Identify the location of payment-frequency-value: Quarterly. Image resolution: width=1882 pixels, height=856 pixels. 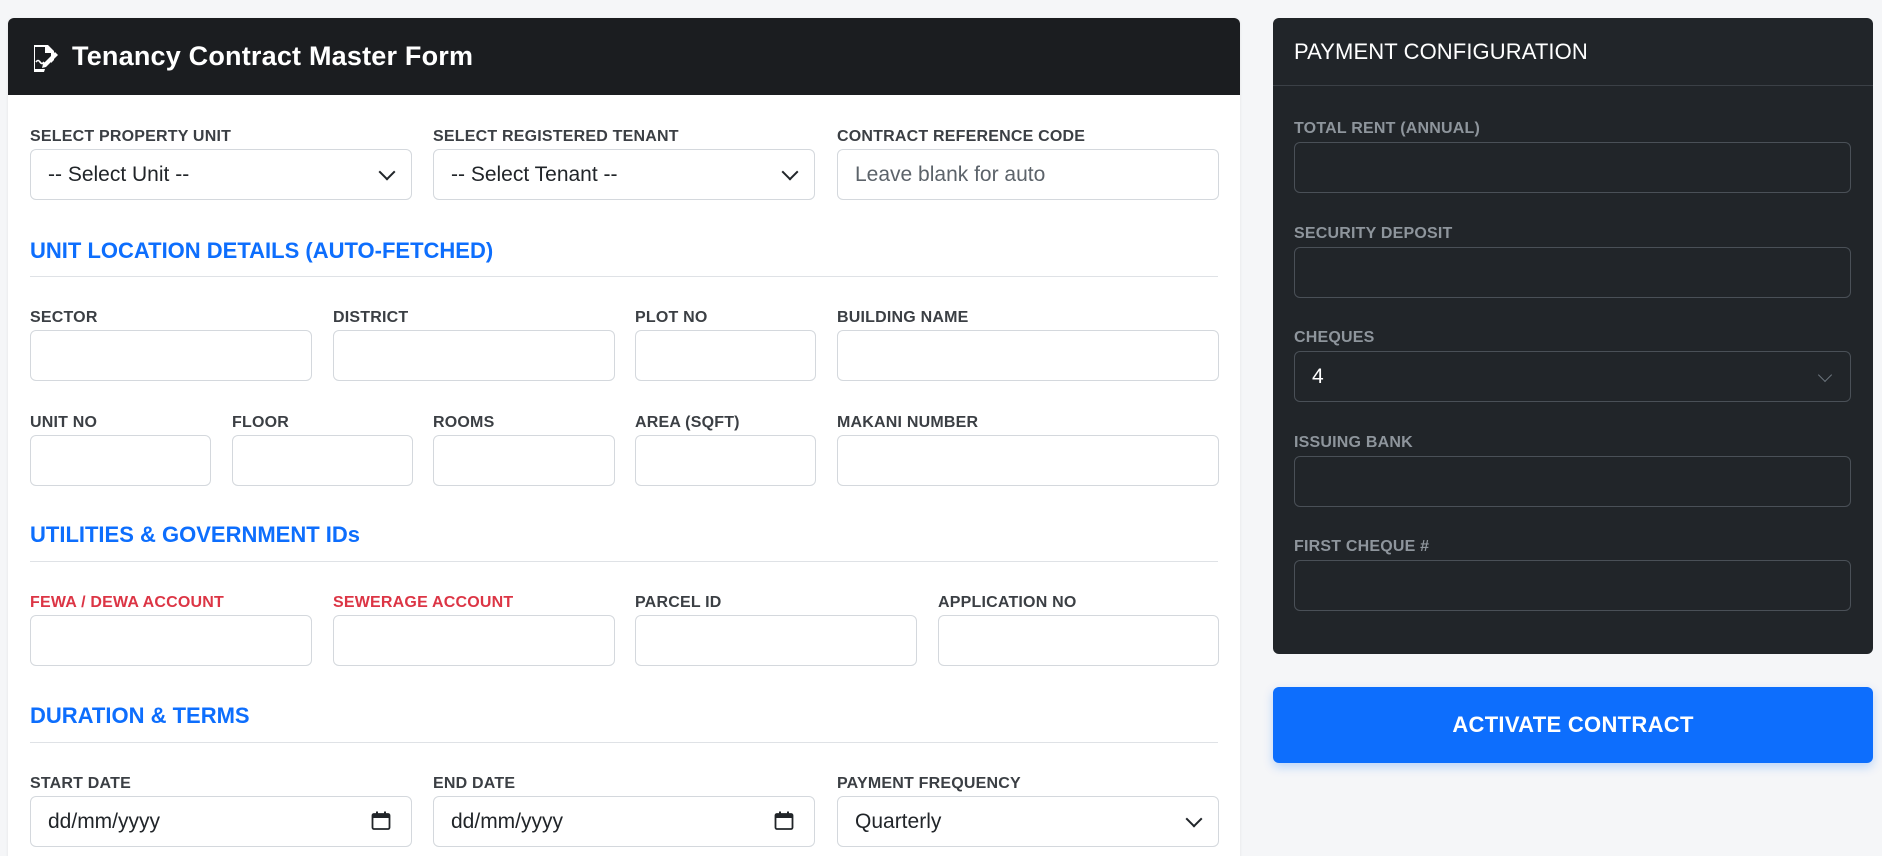
(898, 821).